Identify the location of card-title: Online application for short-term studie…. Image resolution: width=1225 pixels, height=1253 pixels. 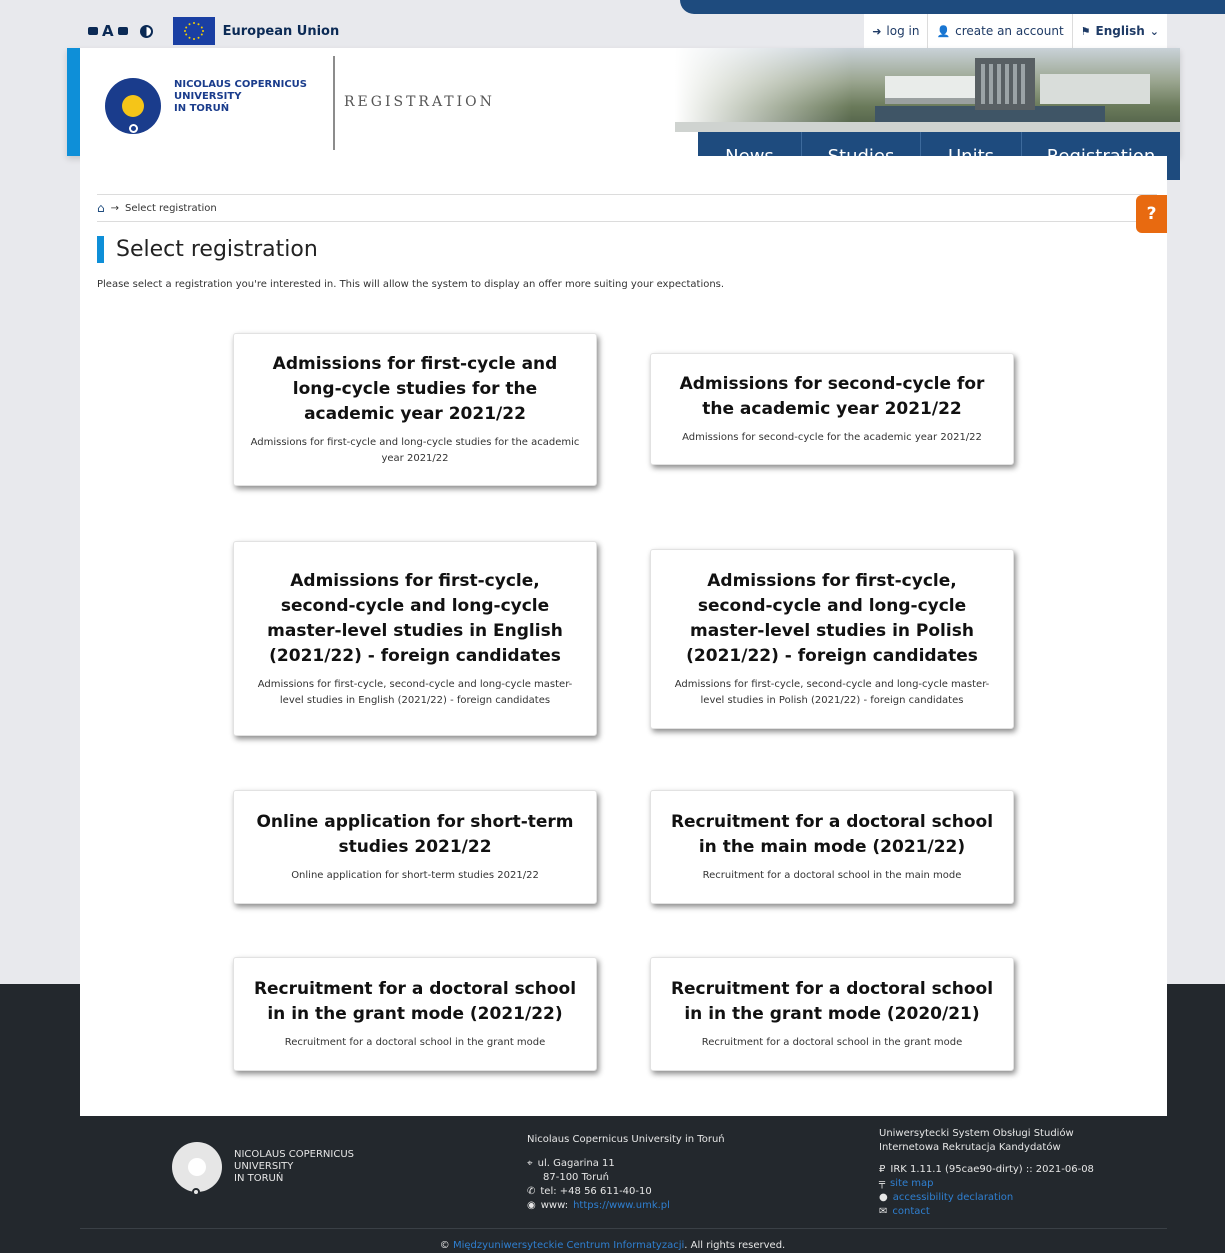
(415, 834).